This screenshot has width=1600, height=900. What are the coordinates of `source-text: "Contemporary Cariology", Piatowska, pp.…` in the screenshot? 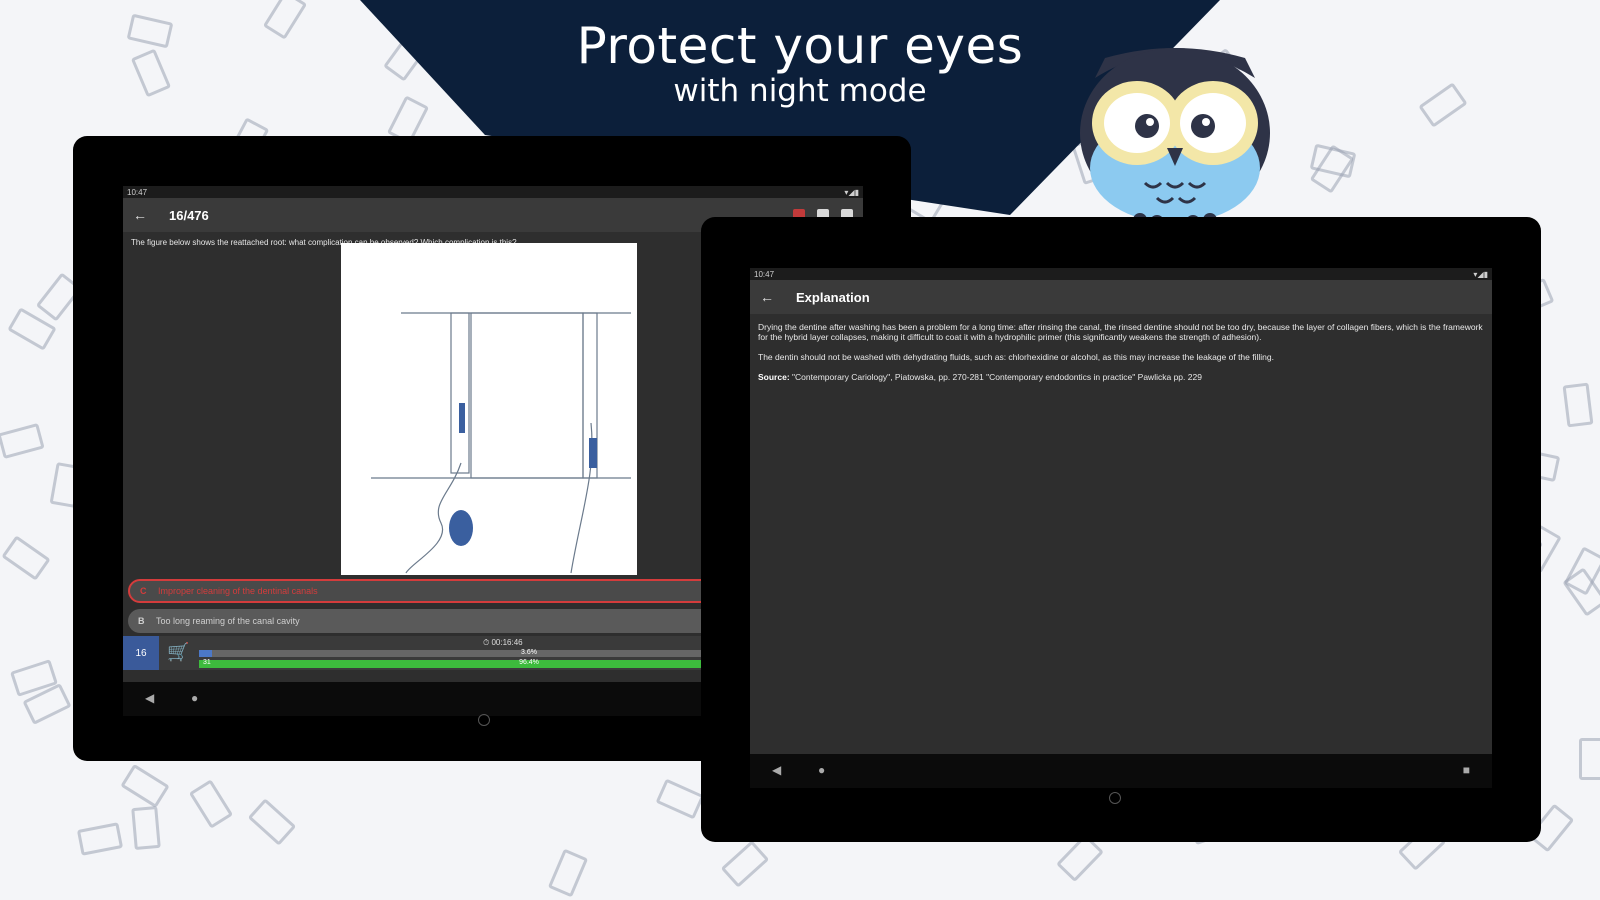 It's located at (997, 377).